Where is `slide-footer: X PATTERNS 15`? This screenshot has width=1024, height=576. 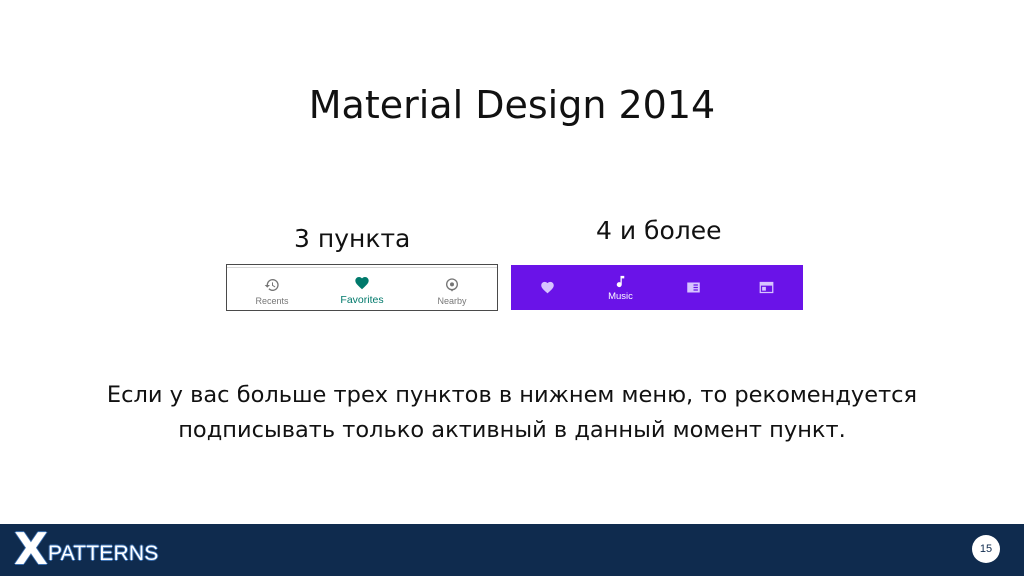
slide-footer: X PATTERNS 15 is located at coordinates (512, 550).